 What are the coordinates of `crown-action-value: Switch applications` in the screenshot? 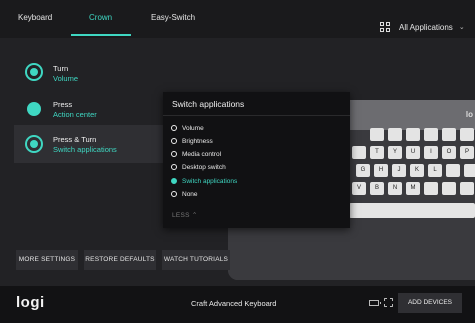 It's located at (85, 149).